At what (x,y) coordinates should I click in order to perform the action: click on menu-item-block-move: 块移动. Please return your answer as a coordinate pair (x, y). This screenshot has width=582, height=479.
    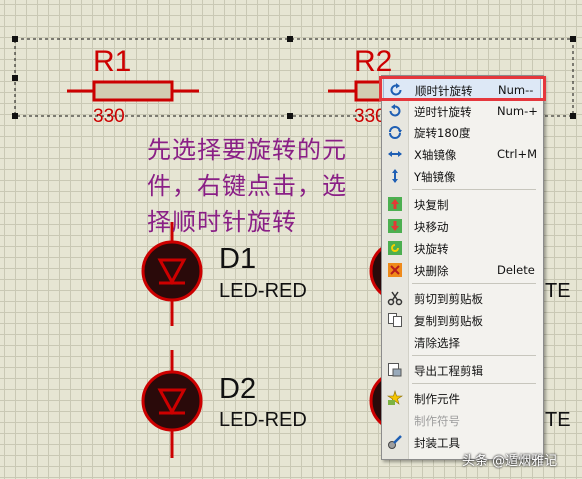
    Looking at the image, I should click on (462, 226).